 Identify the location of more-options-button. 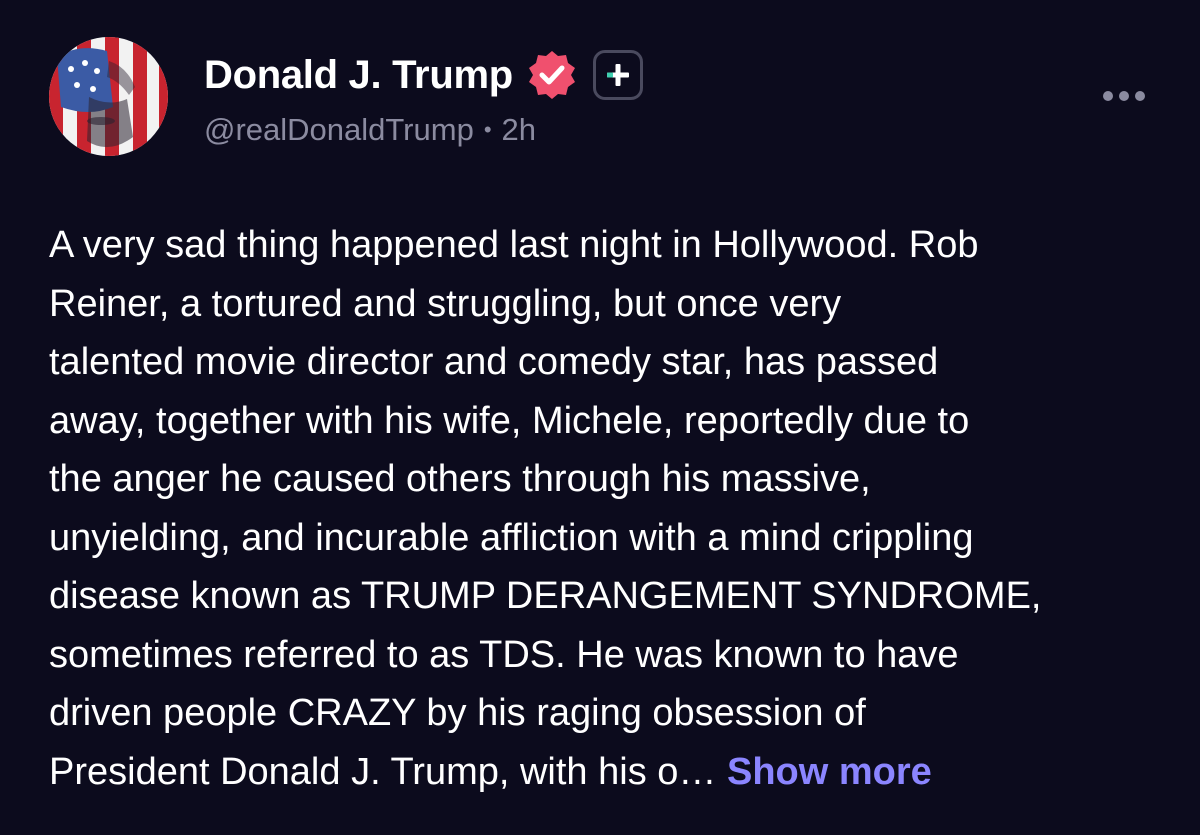
(1124, 96).